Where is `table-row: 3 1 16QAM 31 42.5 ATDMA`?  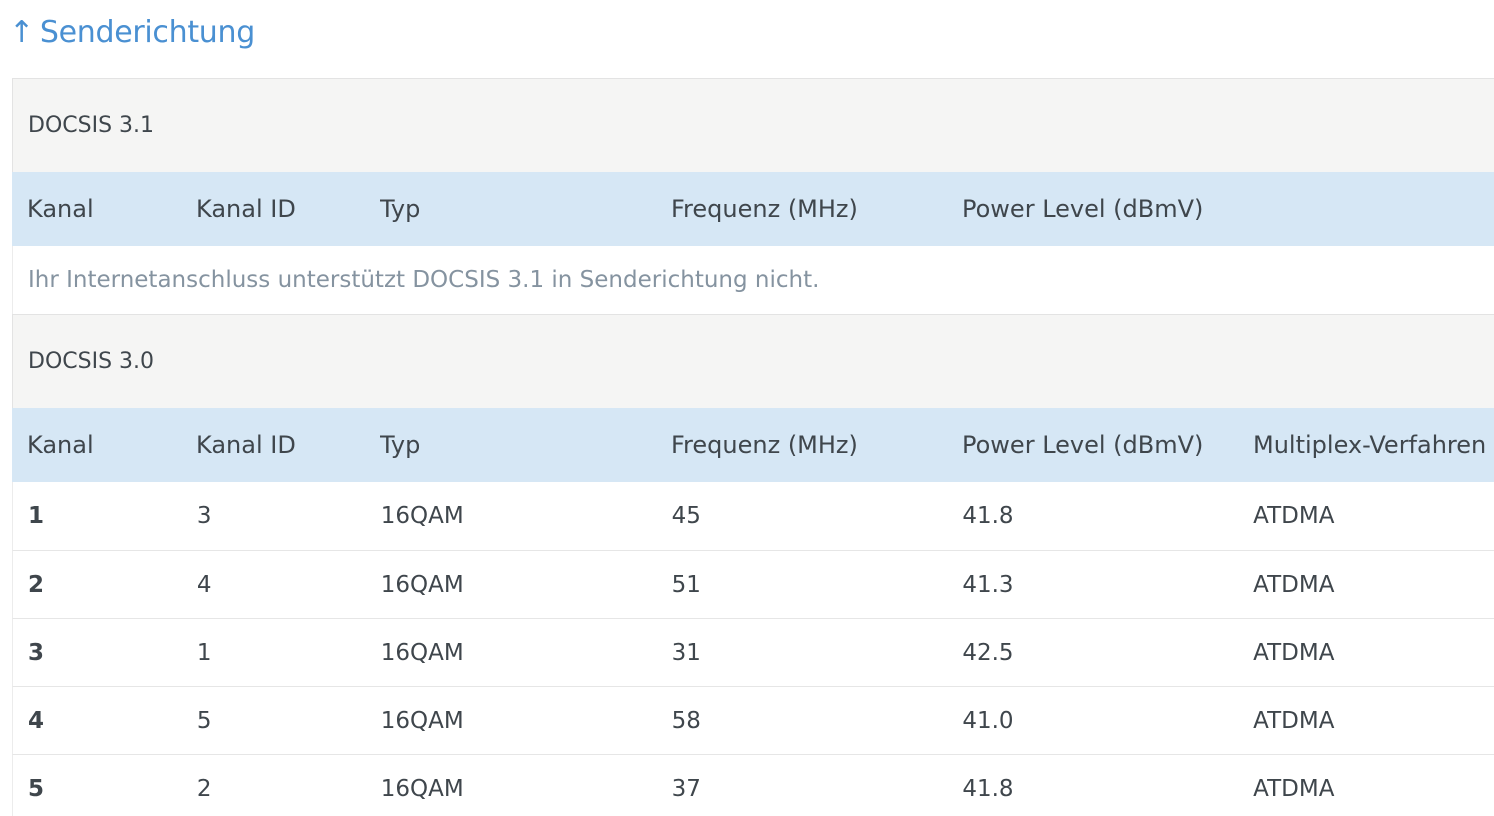
table-row: 3 1 16QAM 31 42.5 ATDMA is located at coordinates (753, 652).